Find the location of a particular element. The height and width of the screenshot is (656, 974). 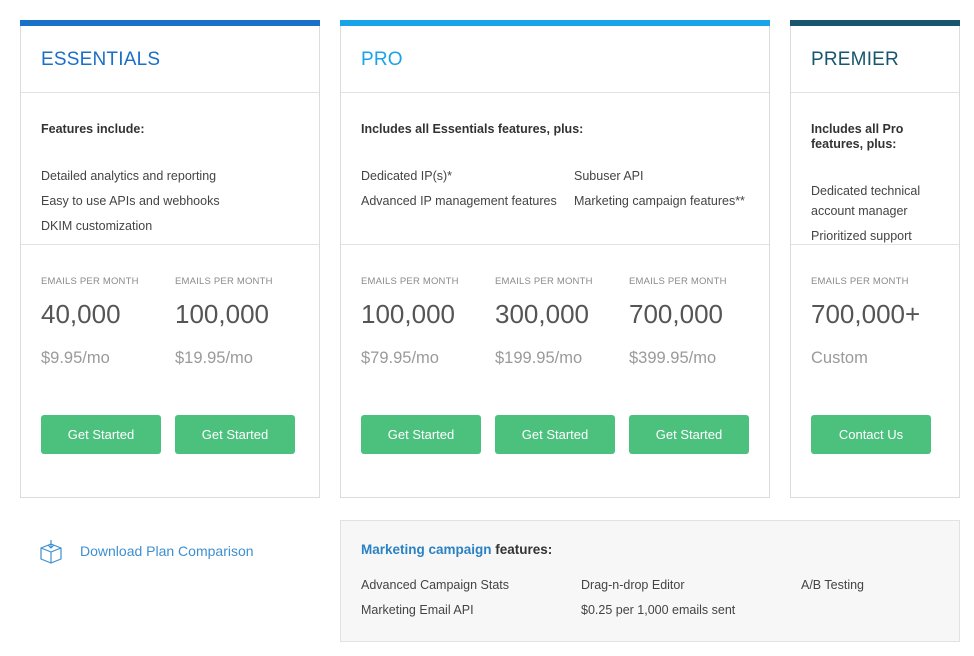

feature-item: account manager is located at coordinates (859, 211).